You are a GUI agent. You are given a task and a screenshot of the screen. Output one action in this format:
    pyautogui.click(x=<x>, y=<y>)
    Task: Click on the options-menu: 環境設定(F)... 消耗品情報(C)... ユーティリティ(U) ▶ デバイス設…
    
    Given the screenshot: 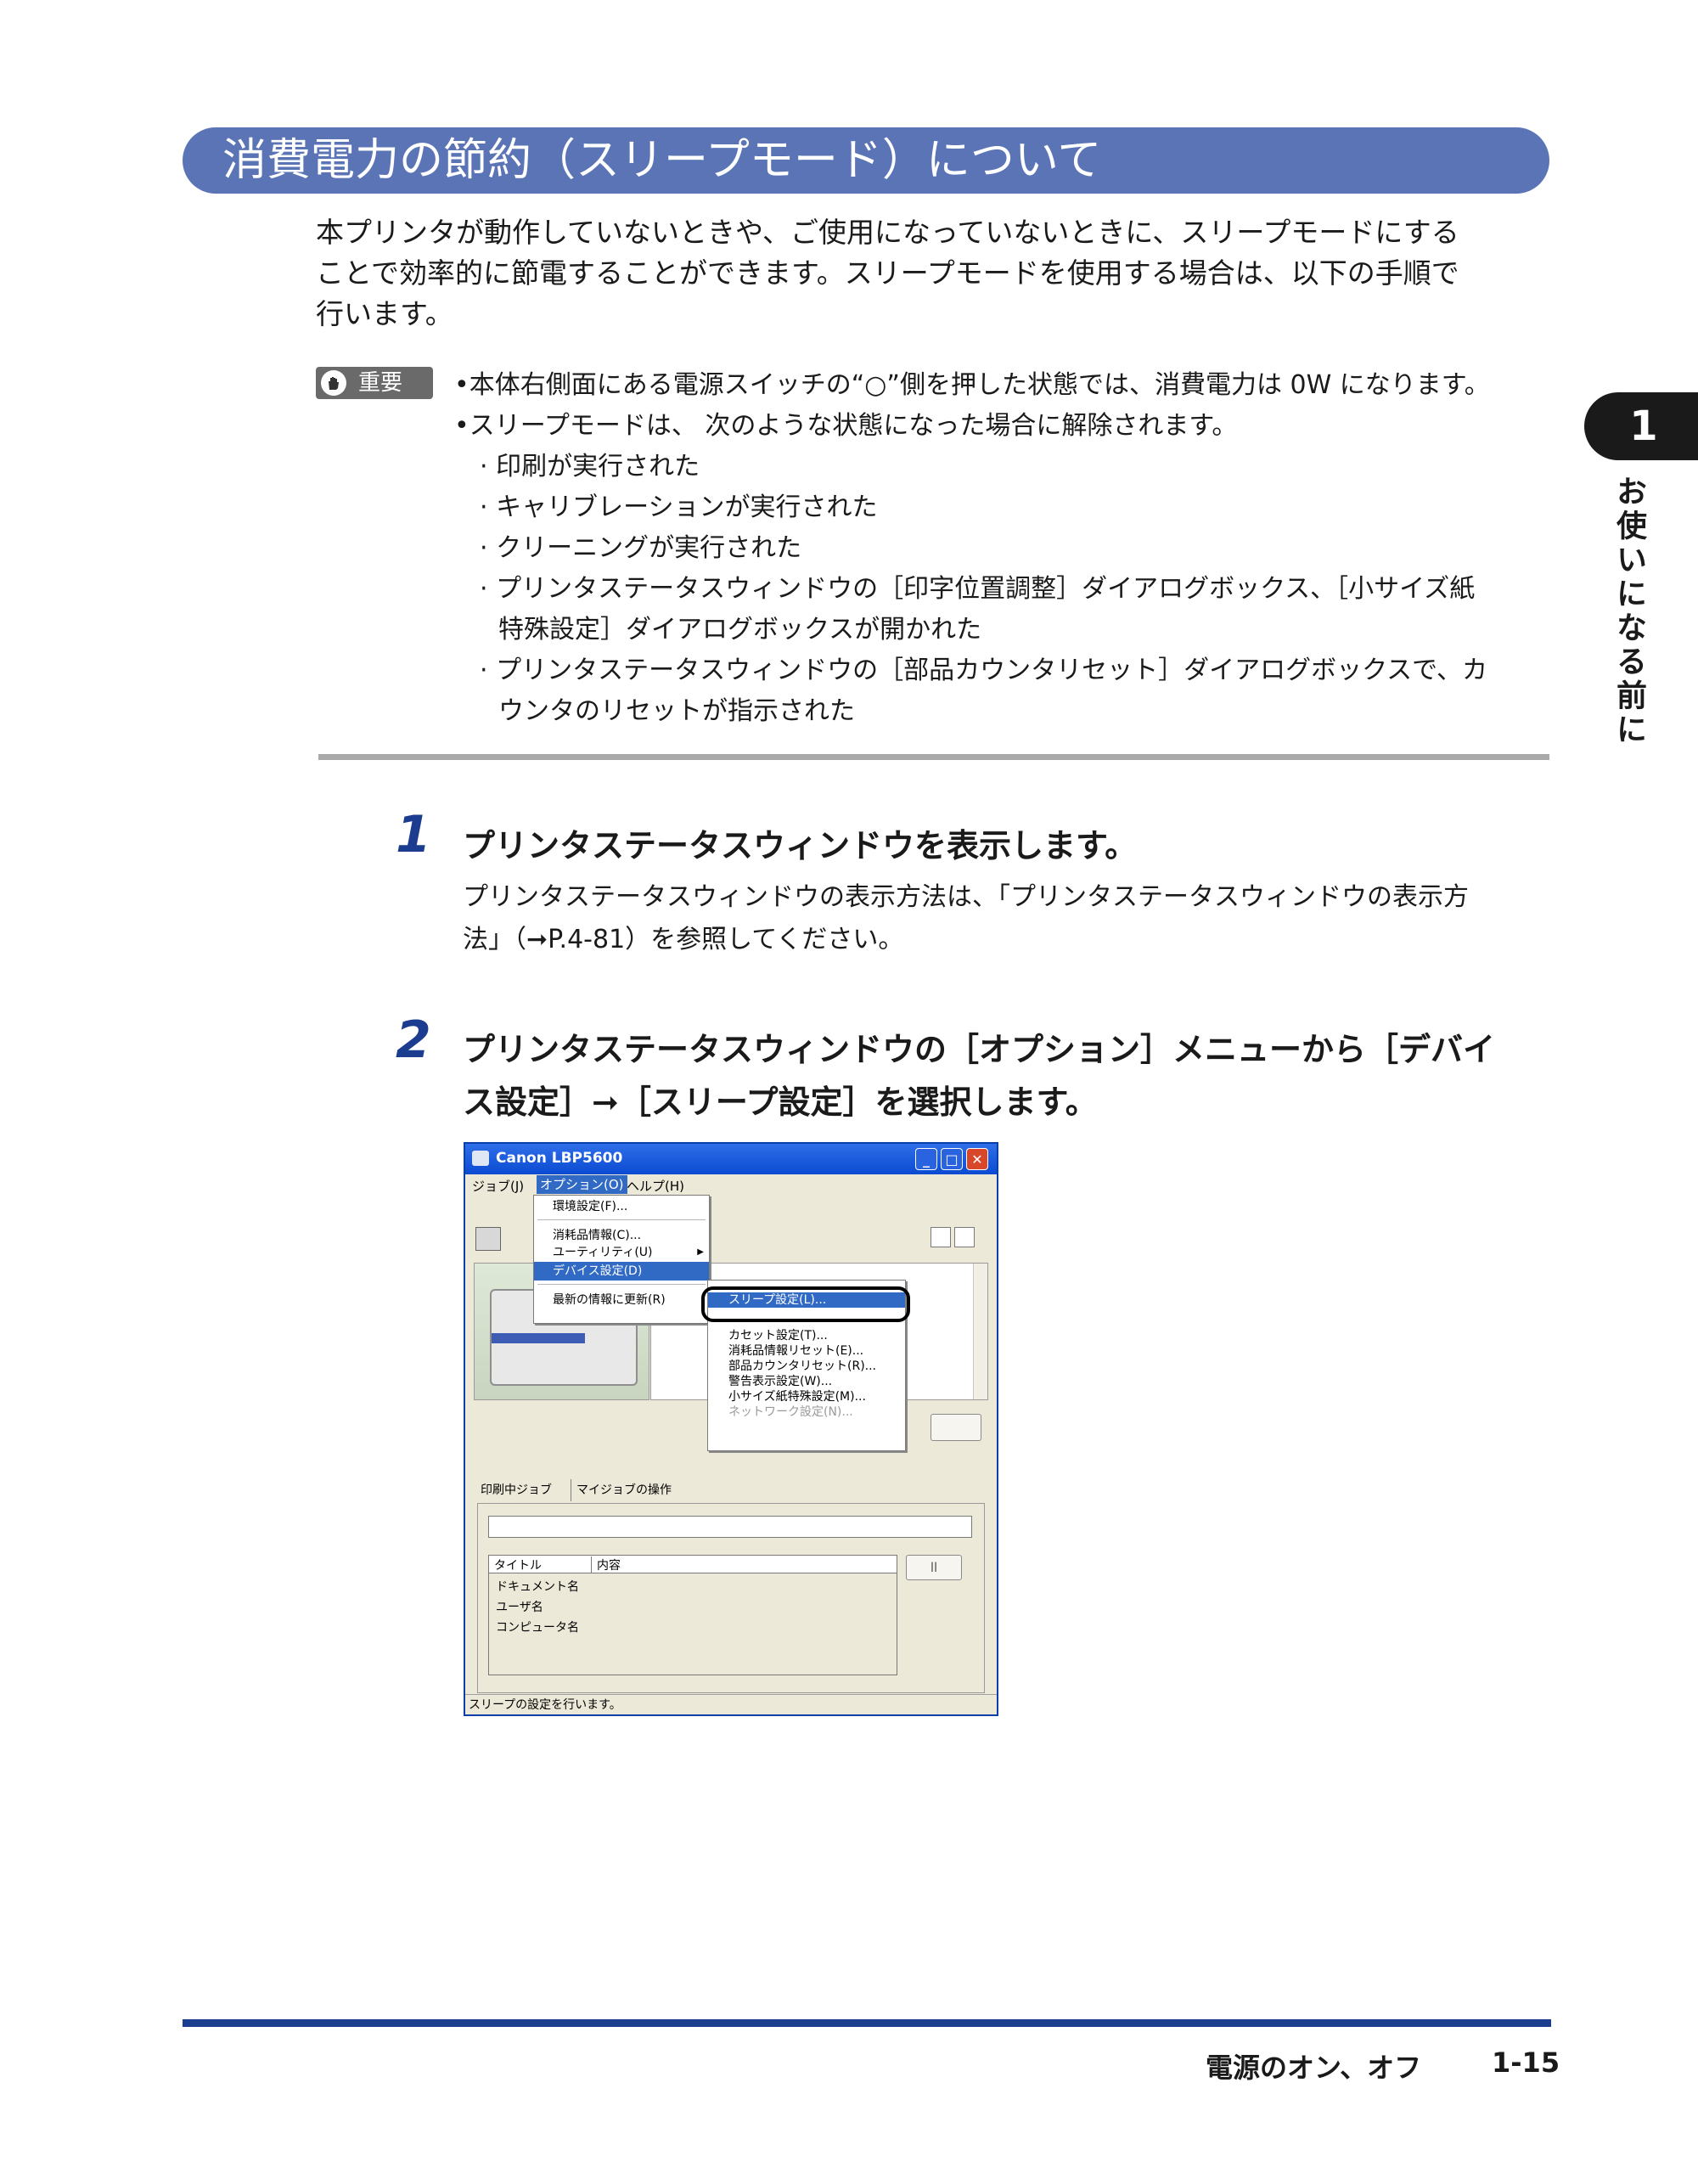 What is the action you would take?
    pyautogui.click(x=621, y=1259)
    